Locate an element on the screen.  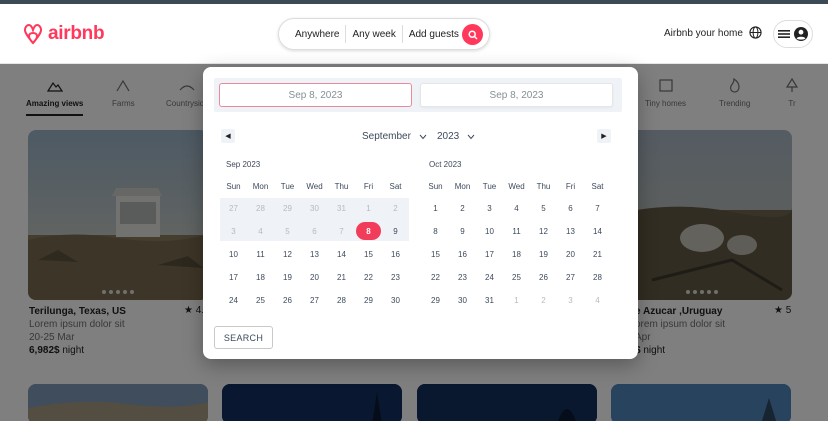
globe-icon is located at coordinates (755, 32).